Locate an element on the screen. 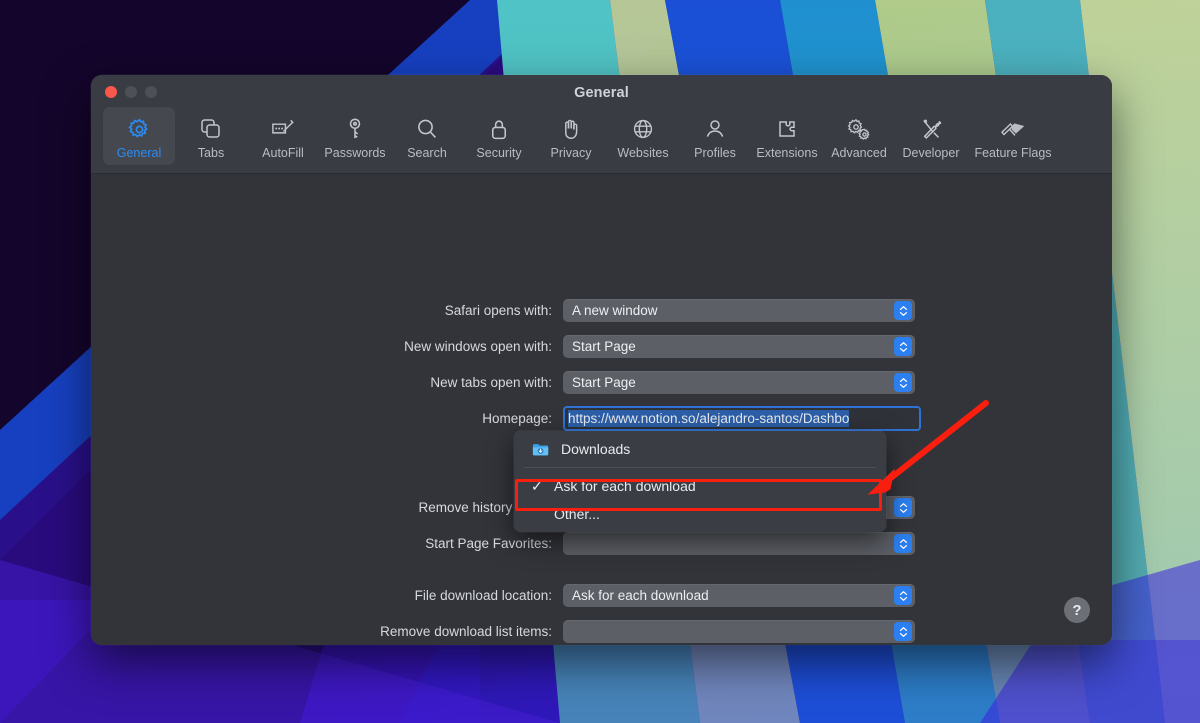 This screenshot has width=1200, height=723. gears-icon is located at coordinates (859, 129).